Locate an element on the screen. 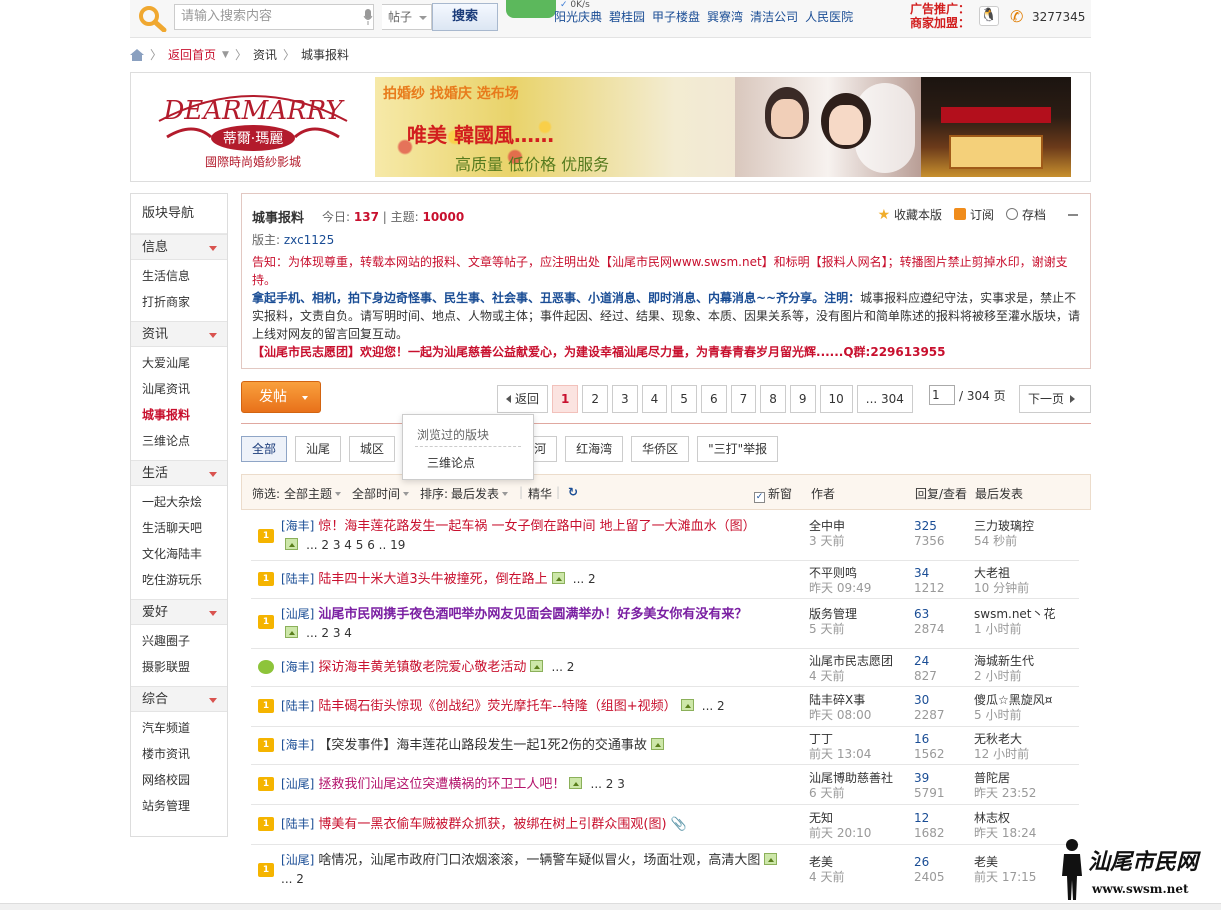  thread-title: 陆丰碣石街头惊现《创战纪》荧光摩托车--特隆（组图+视频） is located at coordinates (497, 706).